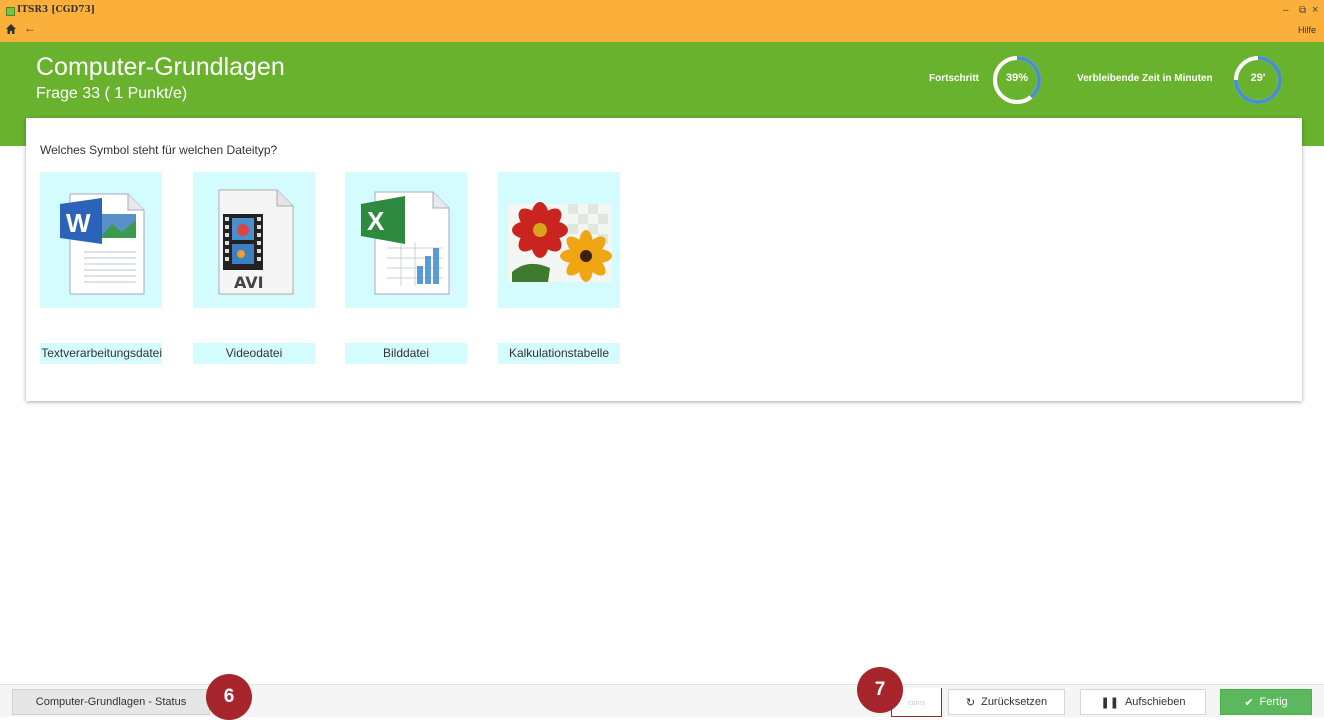 The width and height of the screenshot is (1324, 720). I want to click on time-remaining-label: Verbleibende Zeit in Minuten, so click(1145, 78).